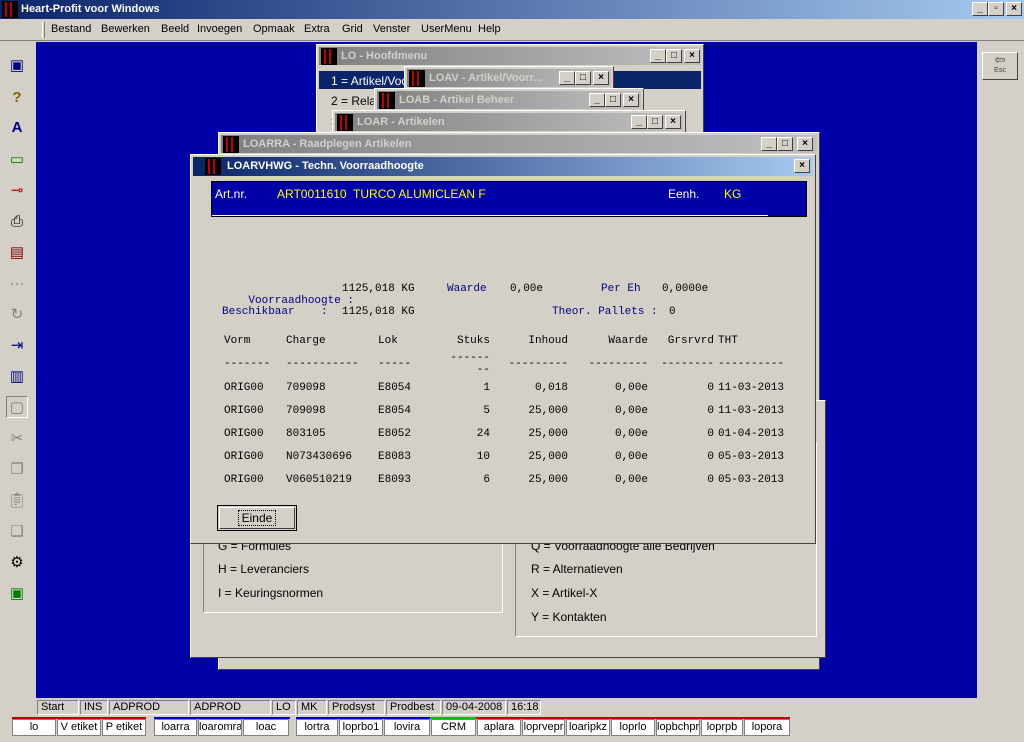  What do you see at coordinates (391, 29) in the screenshot?
I see `menu-venster: Venster` at bounding box center [391, 29].